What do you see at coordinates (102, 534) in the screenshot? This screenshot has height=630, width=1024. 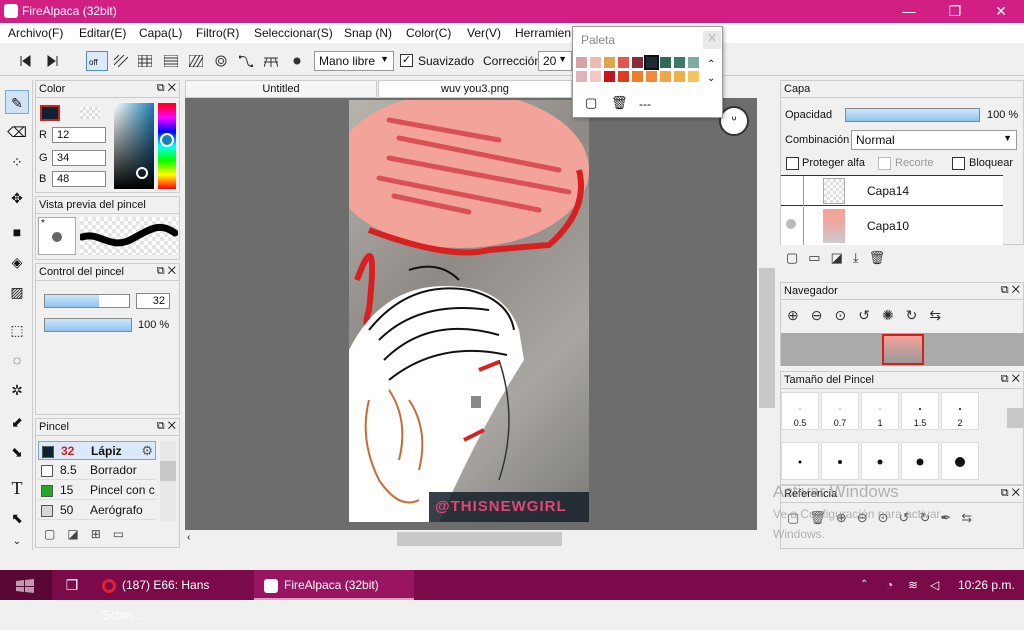 I see `script-brush-icon: ⊞` at bounding box center [102, 534].